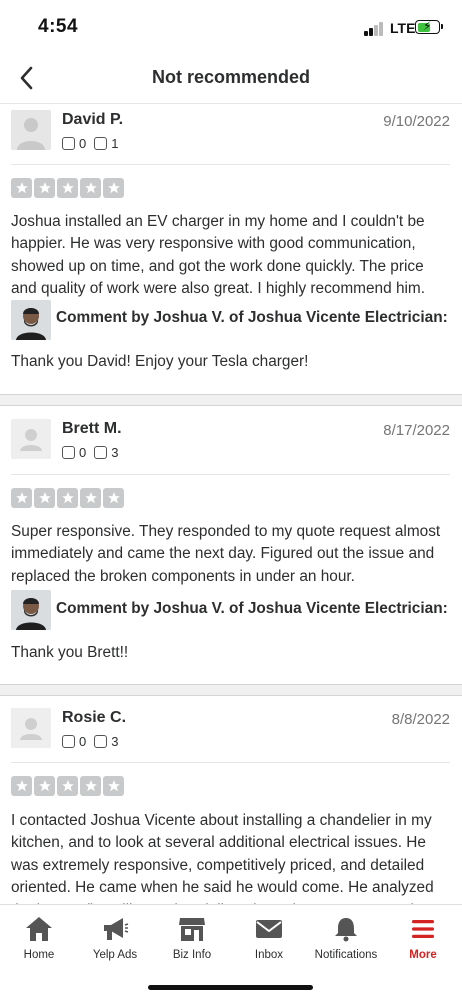  What do you see at coordinates (423, 929) in the screenshot?
I see `hamburger-menu-icon` at bounding box center [423, 929].